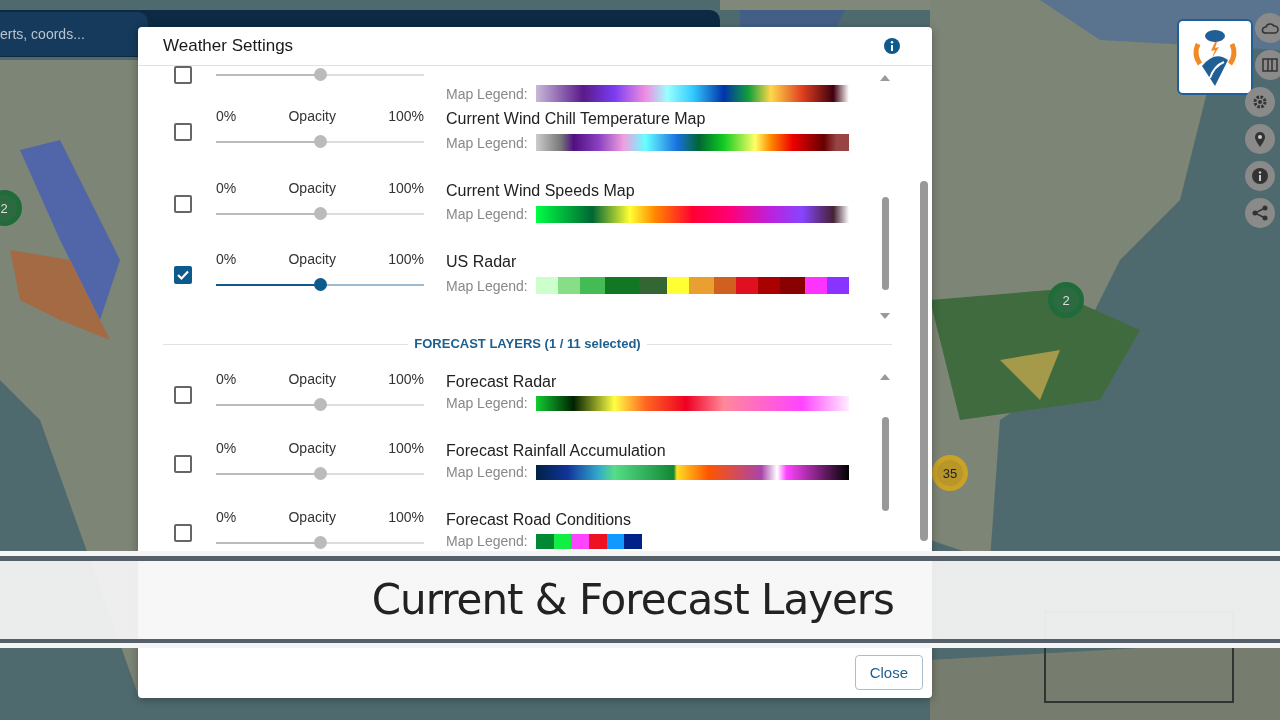 Image resolution: width=1280 pixels, height=720 pixels. What do you see at coordinates (502, 382) in the screenshot?
I see `layer-title: Forecast Radar` at bounding box center [502, 382].